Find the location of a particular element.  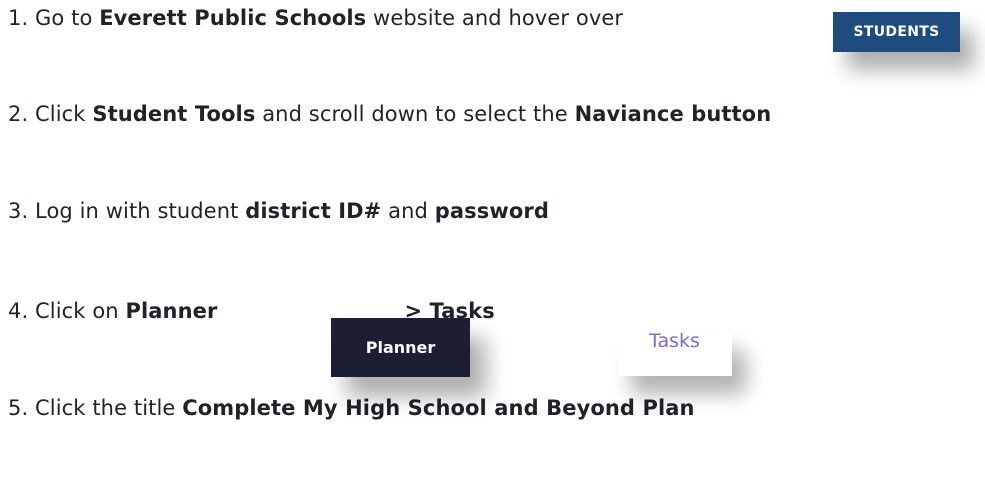

step-emphasis: Everett Public Schools is located at coordinates (233, 18).